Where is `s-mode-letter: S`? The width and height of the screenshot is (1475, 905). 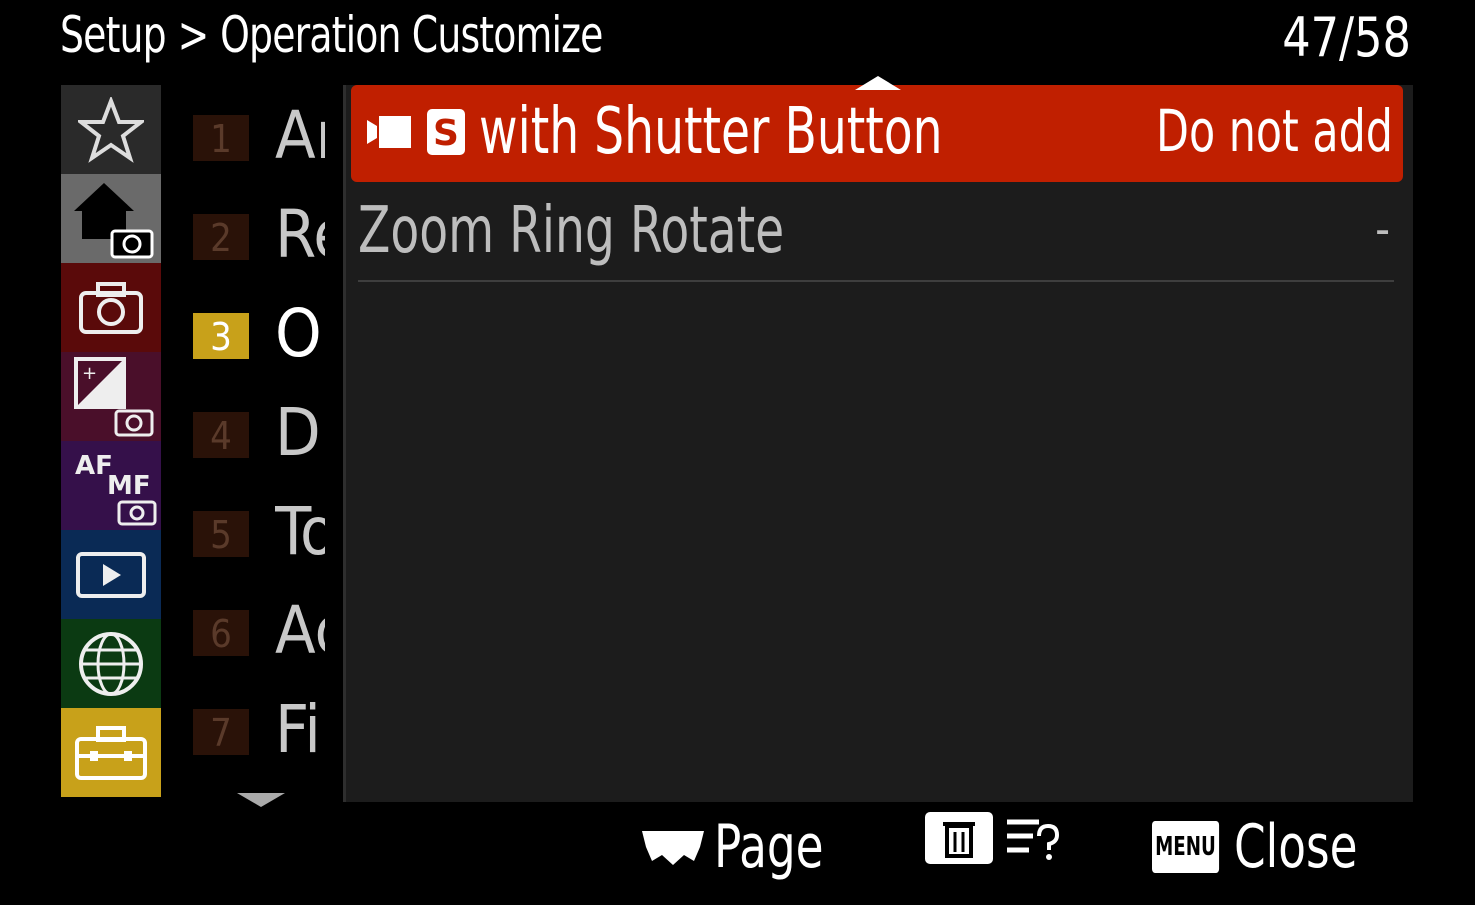 s-mode-letter: S is located at coordinates (446, 133).